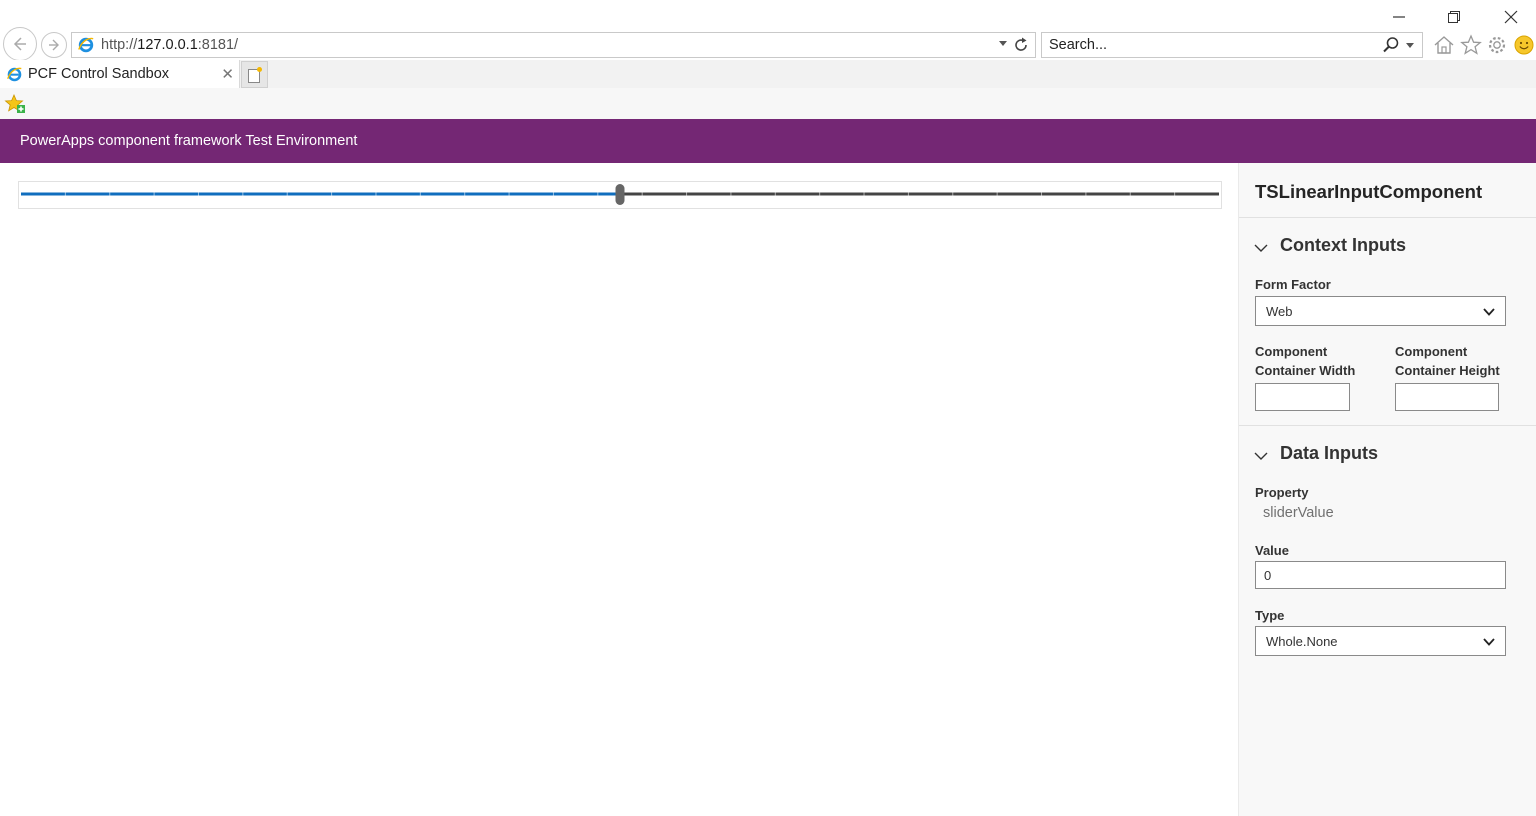 Image resolution: width=1536 pixels, height=816 pixels. I want to click on search-icon, so click(1391, 45).